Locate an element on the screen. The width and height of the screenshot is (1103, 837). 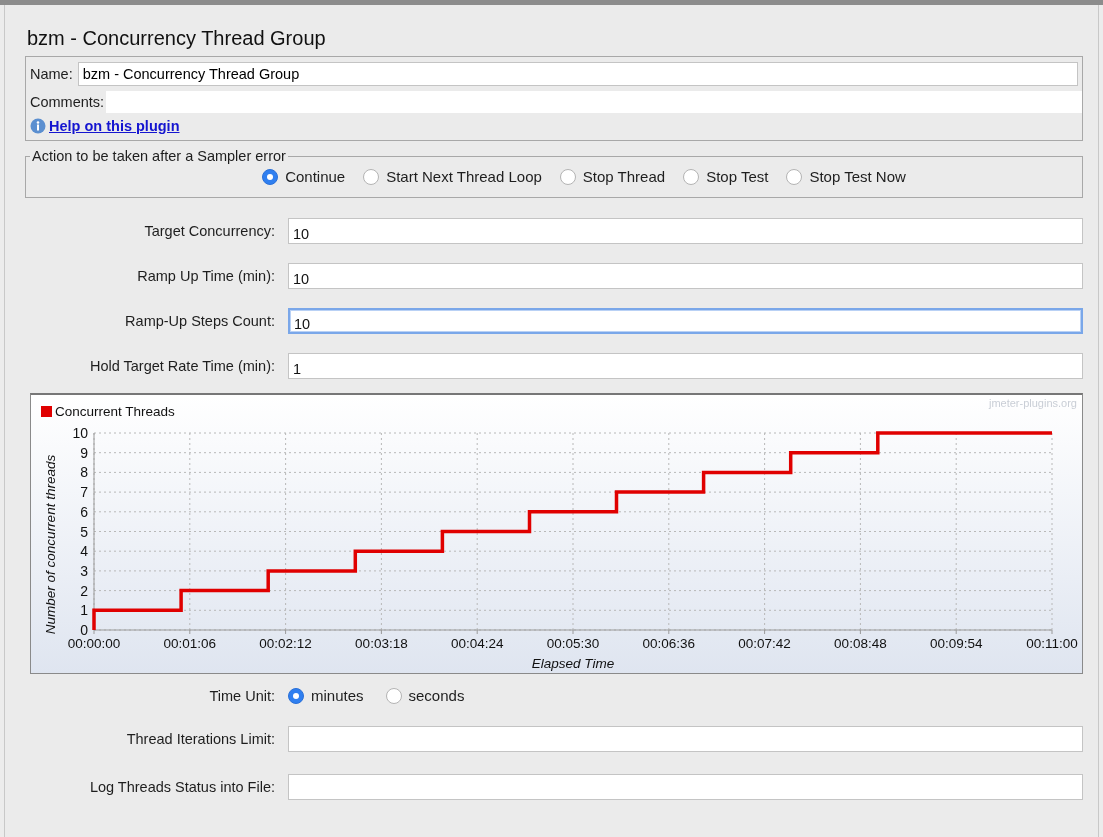
radio-label: seconds is located at coordinates (436, 695).